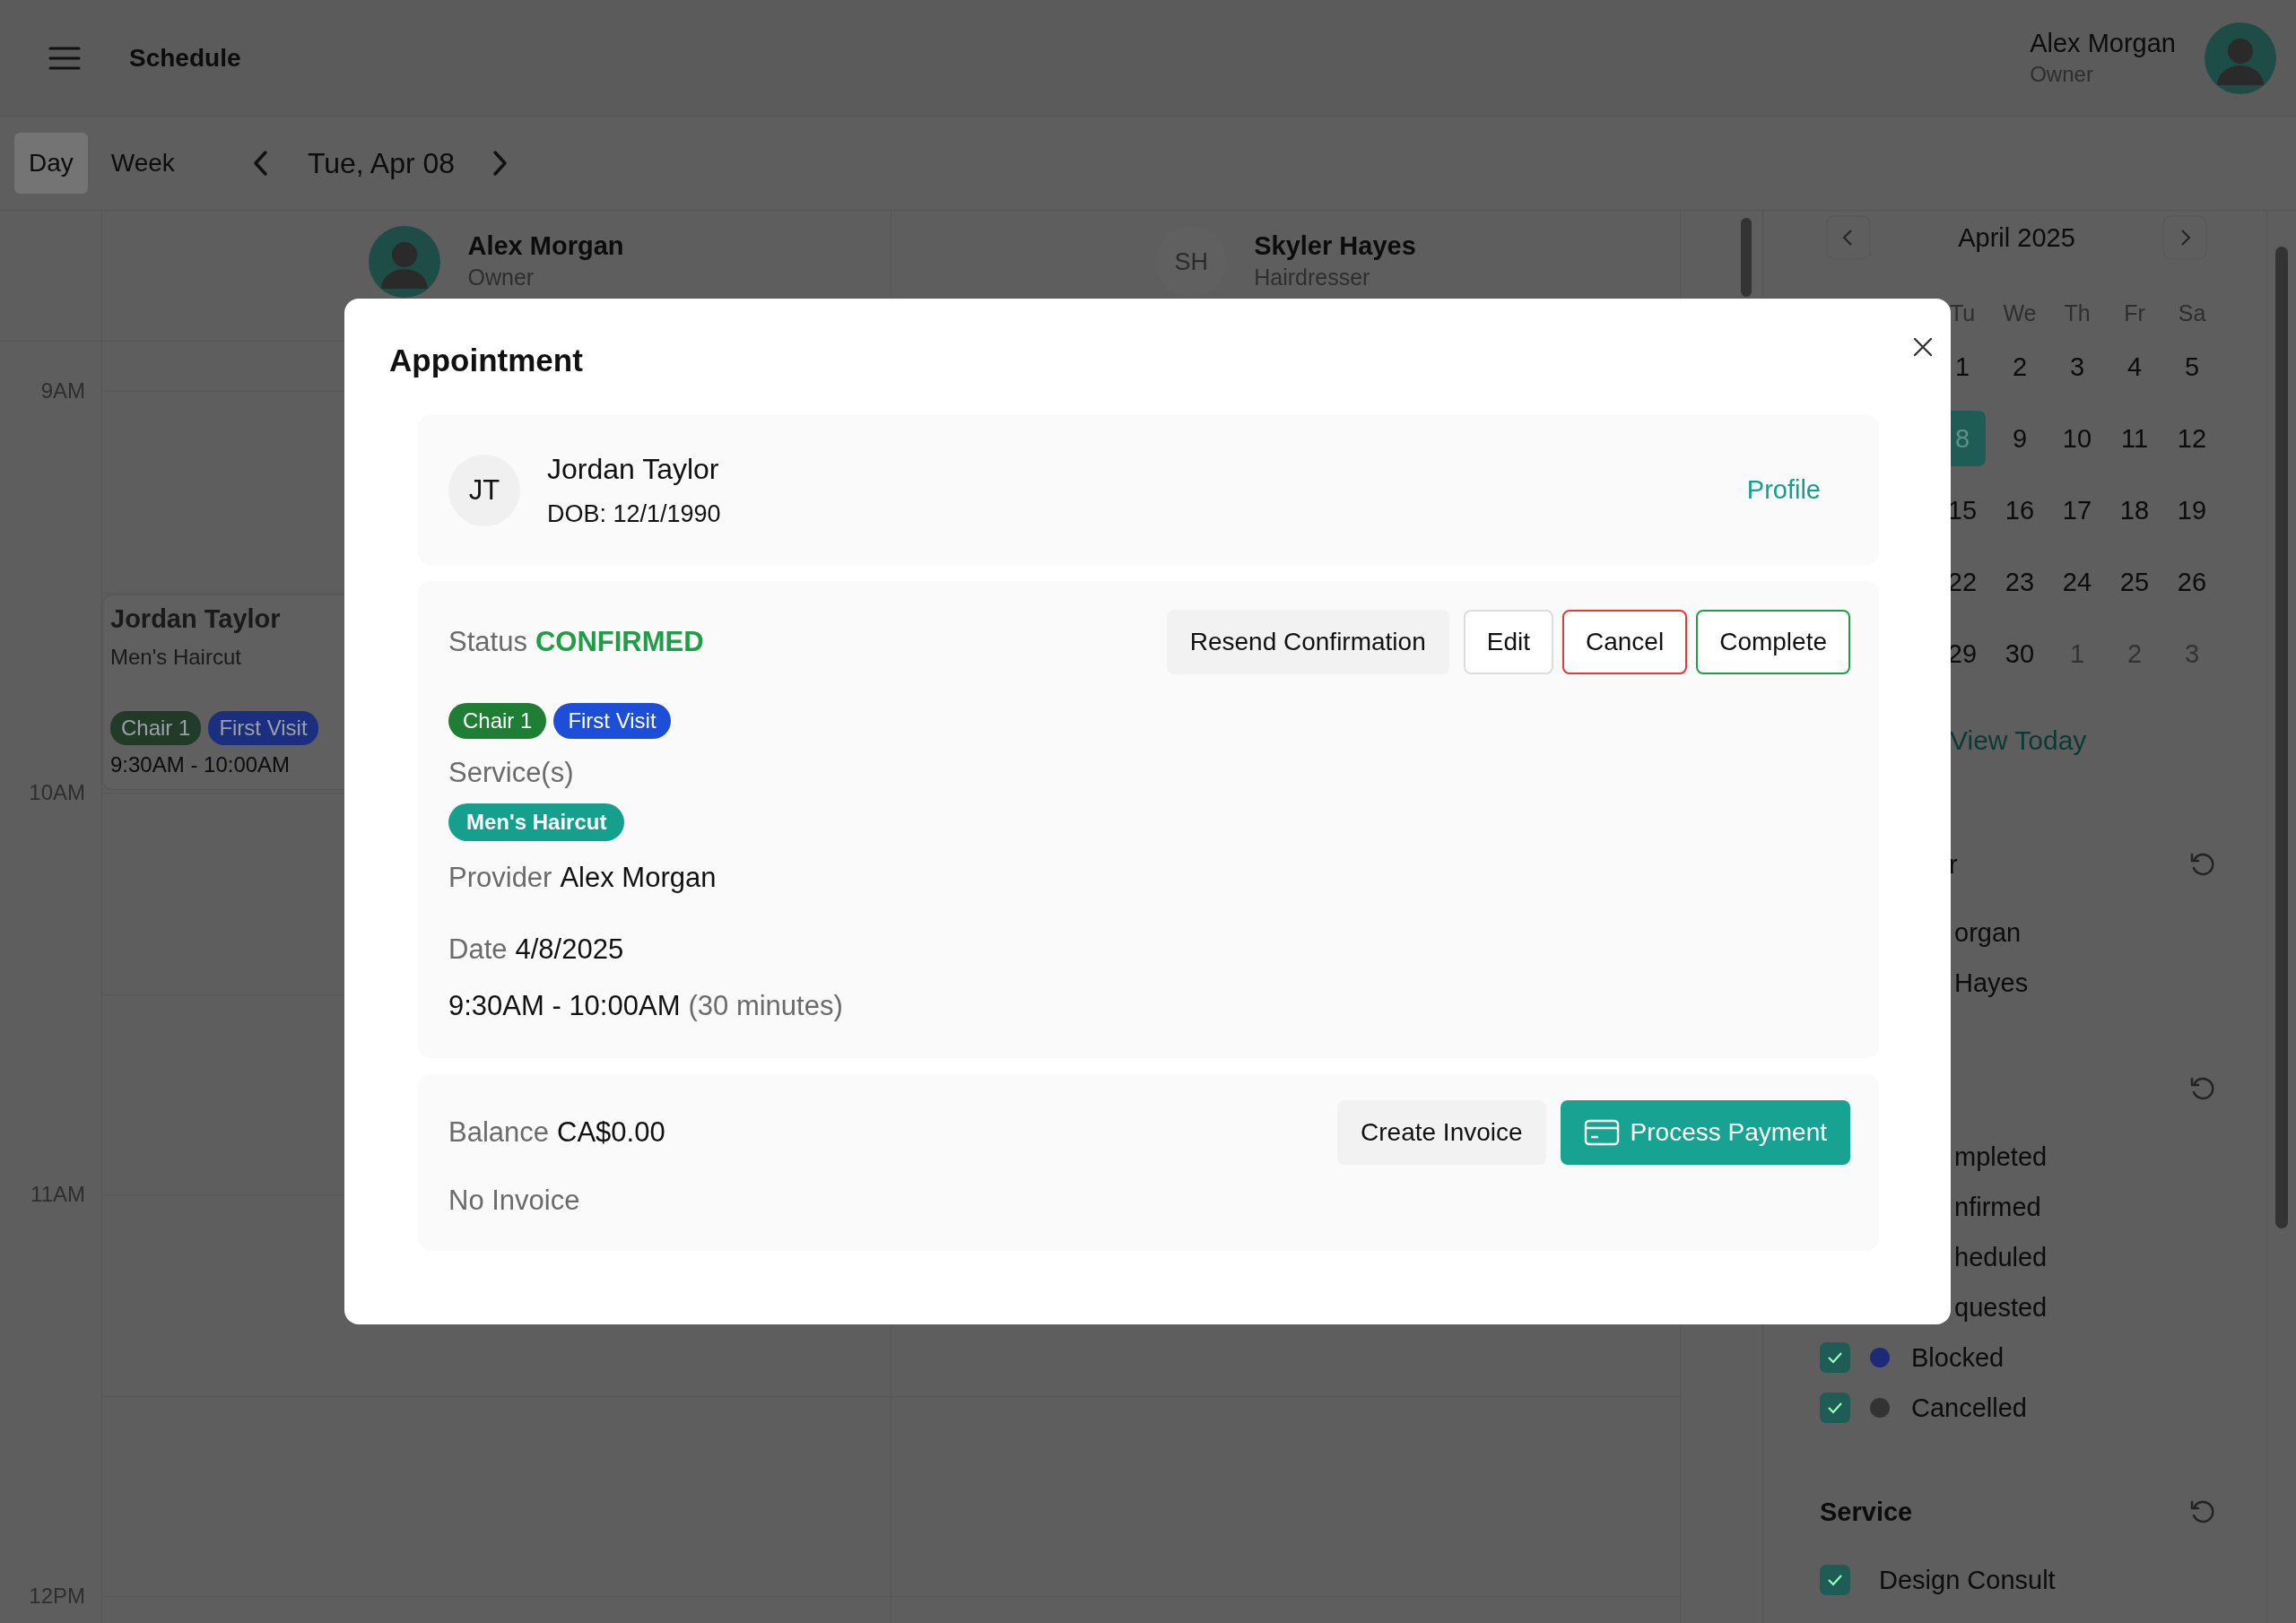 This screenshot has height=1623, width=2296. I want to click on menu-icon, so click(64, 58).